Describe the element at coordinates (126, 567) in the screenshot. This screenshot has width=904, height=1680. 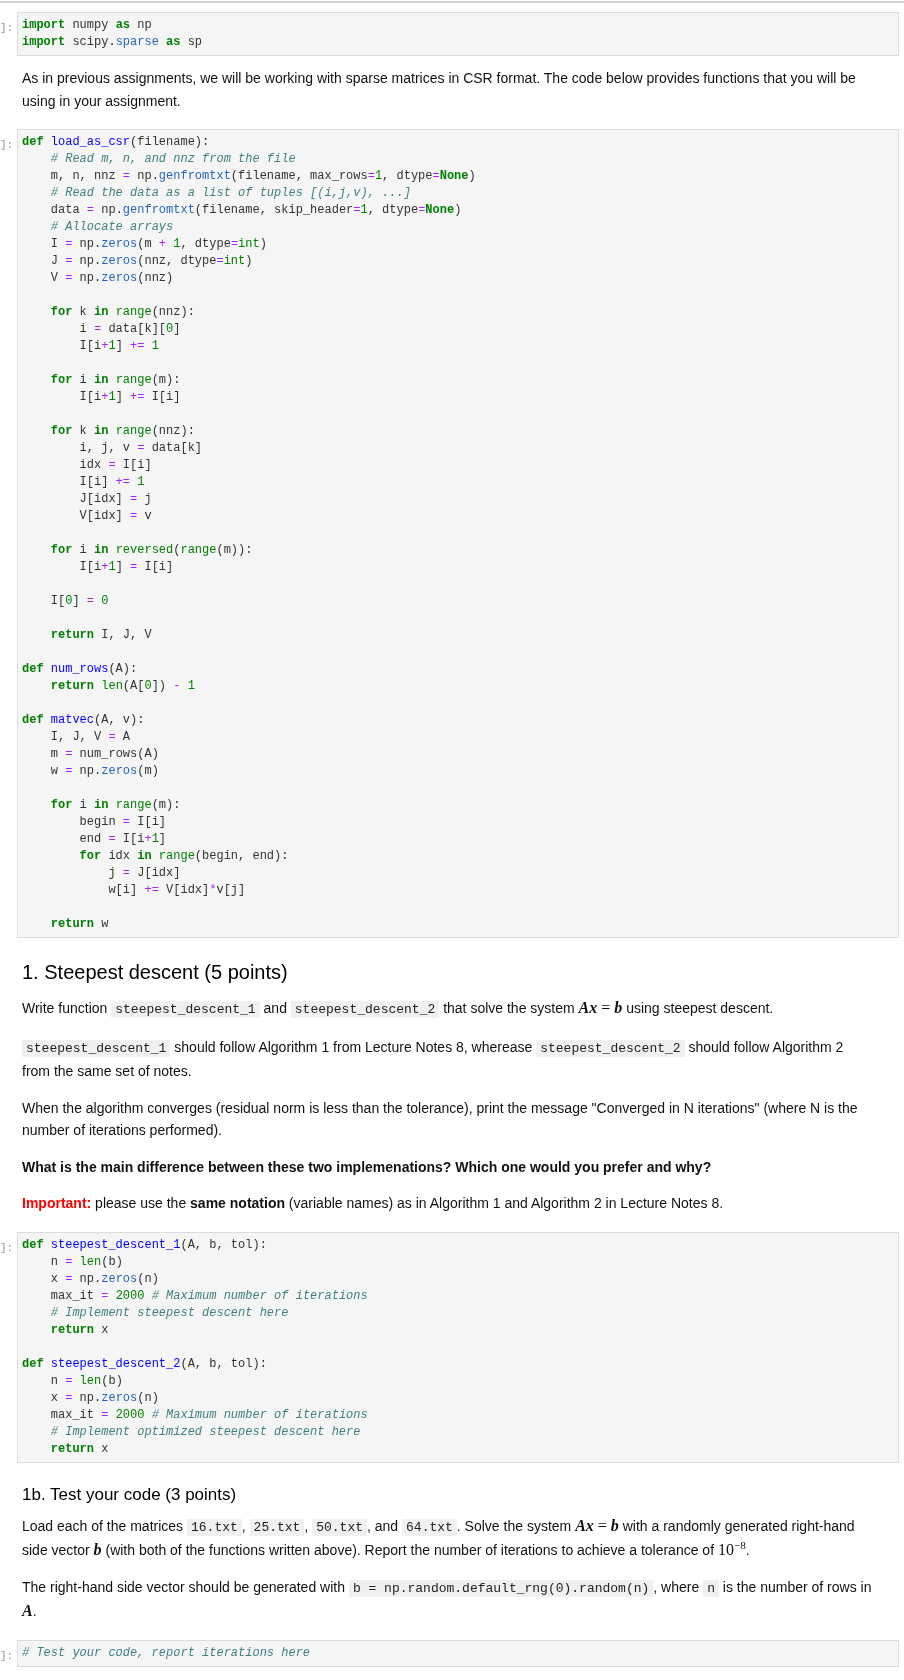
I see `code-line: I[i+1] = I[i]` at that location.